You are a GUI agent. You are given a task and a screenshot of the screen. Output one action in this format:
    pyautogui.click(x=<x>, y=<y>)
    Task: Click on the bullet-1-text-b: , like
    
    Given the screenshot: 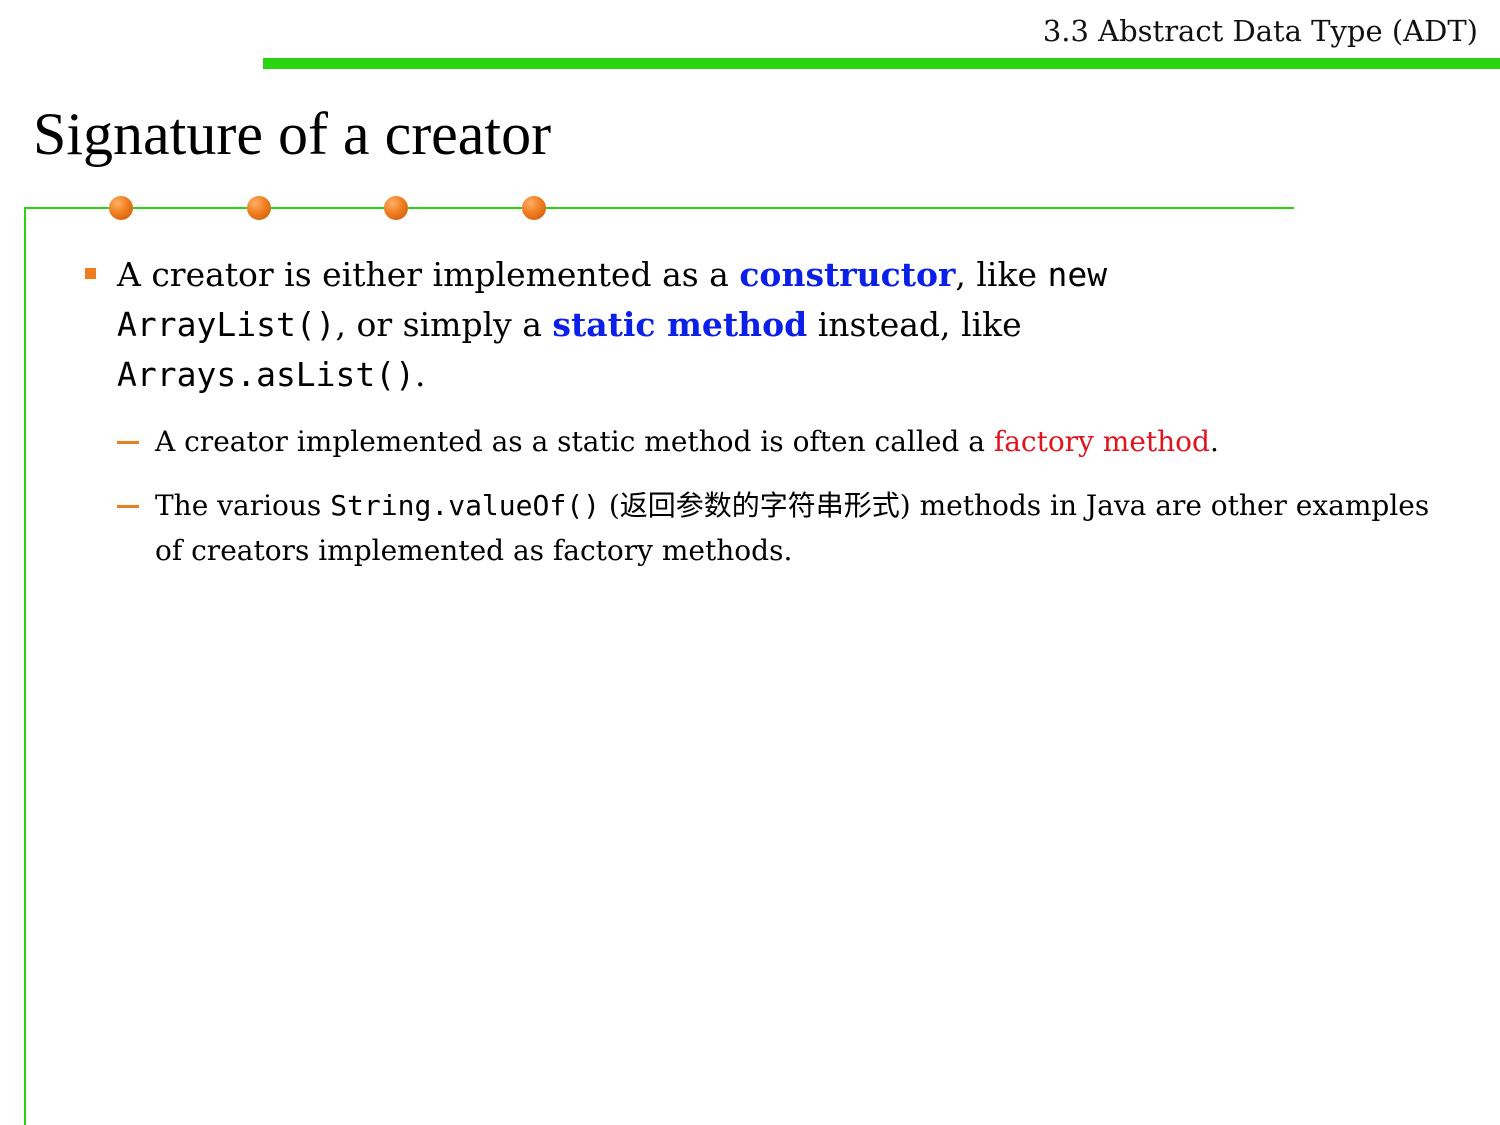 What is the action you would take?
    pyautogui.click(x=1001, y=274)
    